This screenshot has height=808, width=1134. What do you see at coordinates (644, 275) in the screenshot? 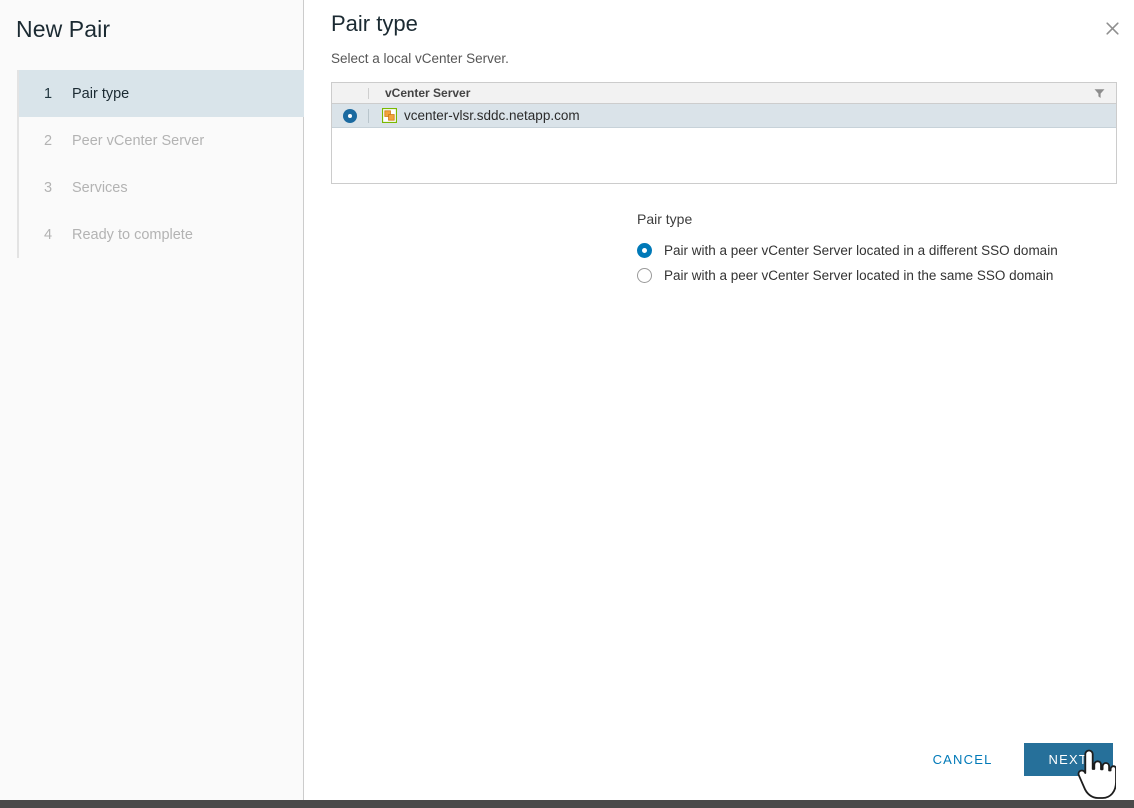
I see `radio-unchecked-icon` at bounding box center [644, 275].